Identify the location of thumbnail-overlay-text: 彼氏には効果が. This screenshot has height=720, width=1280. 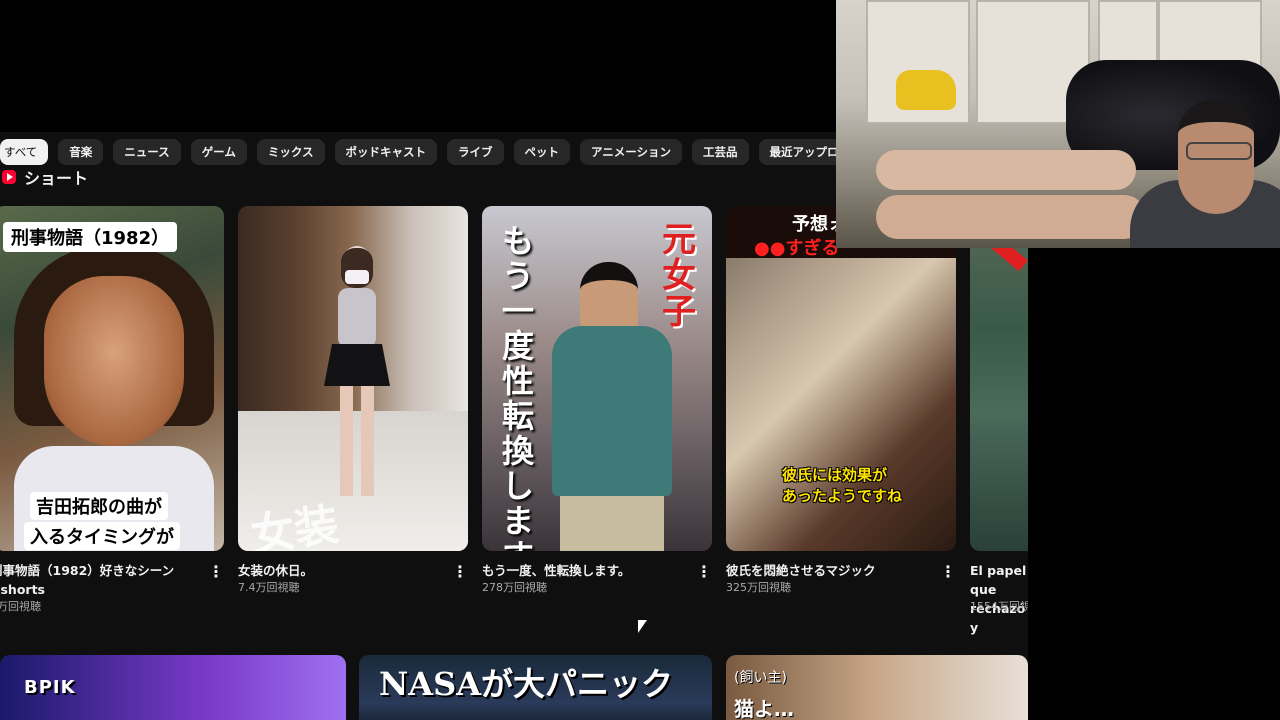
(835, 475).